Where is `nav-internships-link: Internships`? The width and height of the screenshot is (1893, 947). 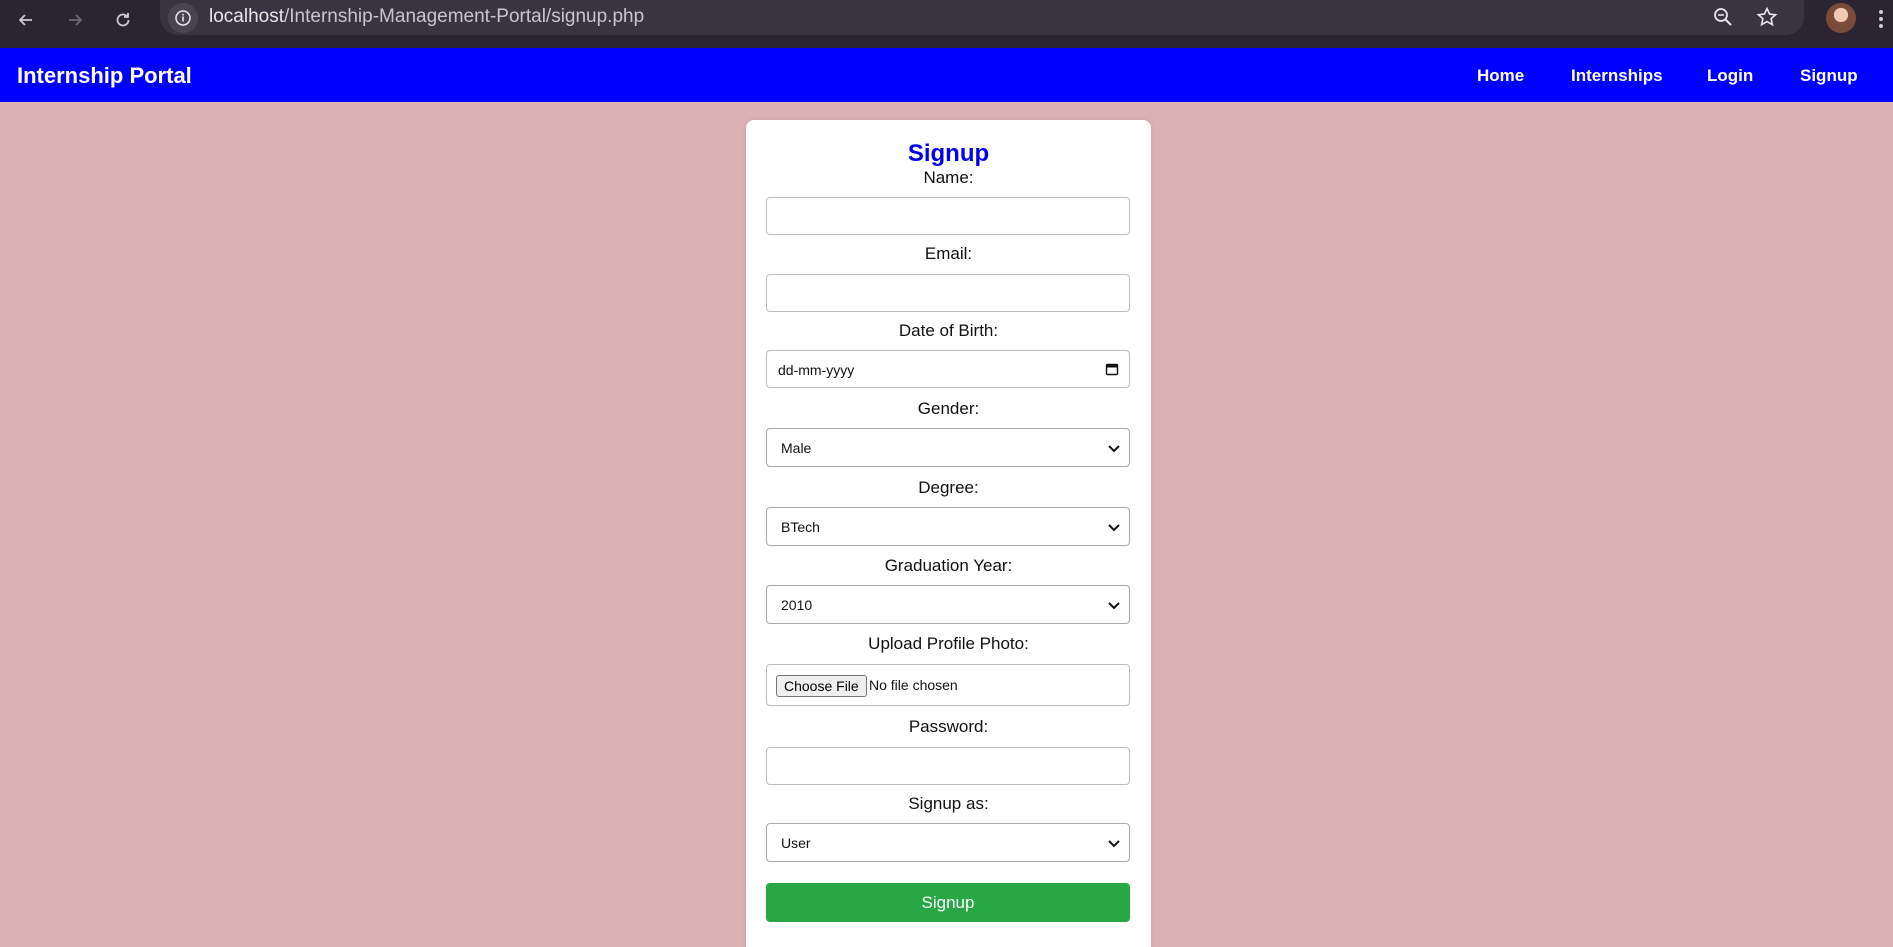
nav-internships-link: Internships is located at coordinates (1617, 76).